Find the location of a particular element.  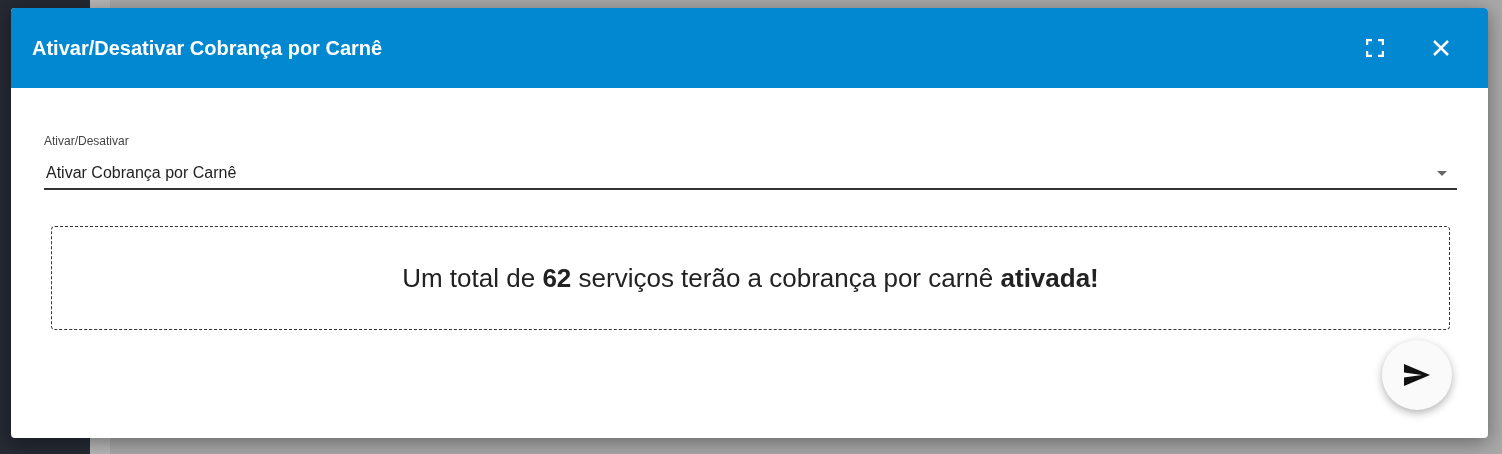

send-button is located at coordinates (1417, 375).